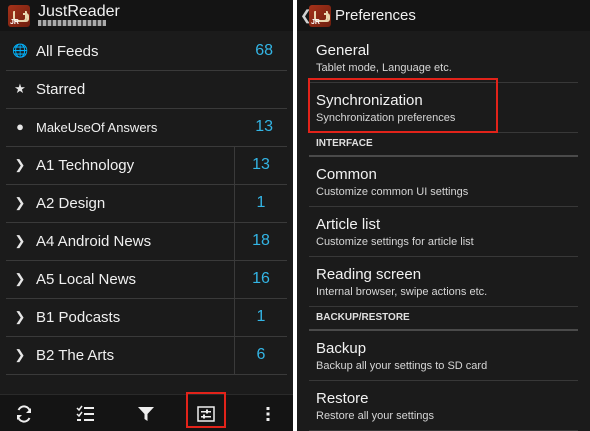  Describe the element at coordinates (443, 406) in the screenshot. I see `pref-restore: Restore Restore all your settings` at that location.